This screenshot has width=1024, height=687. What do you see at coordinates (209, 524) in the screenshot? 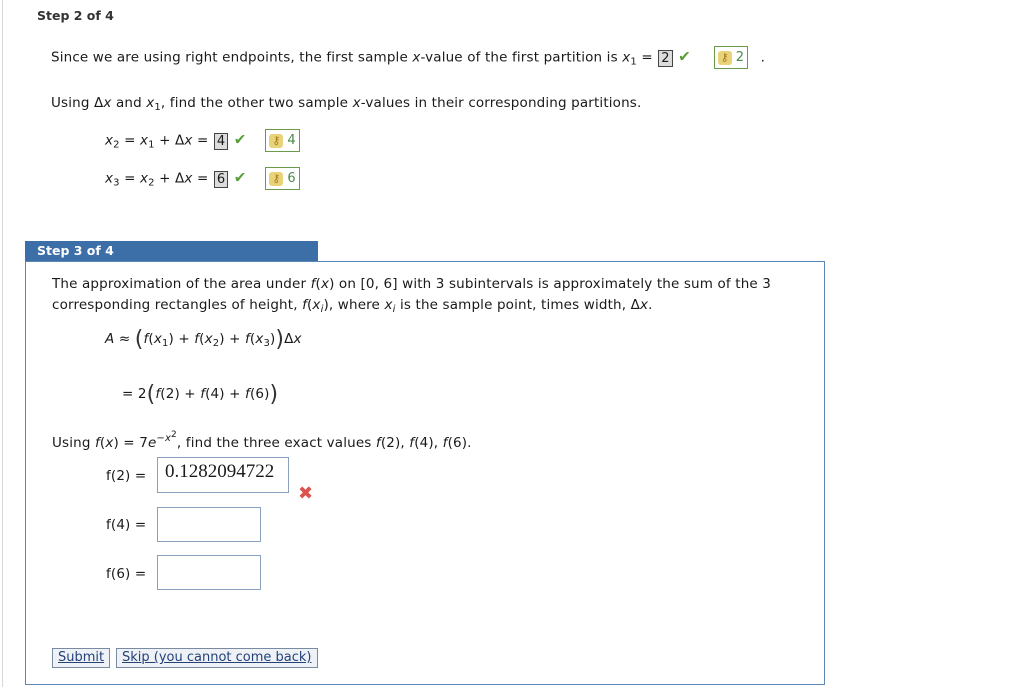
I see `f4-input` at bounding box center [209, 524].